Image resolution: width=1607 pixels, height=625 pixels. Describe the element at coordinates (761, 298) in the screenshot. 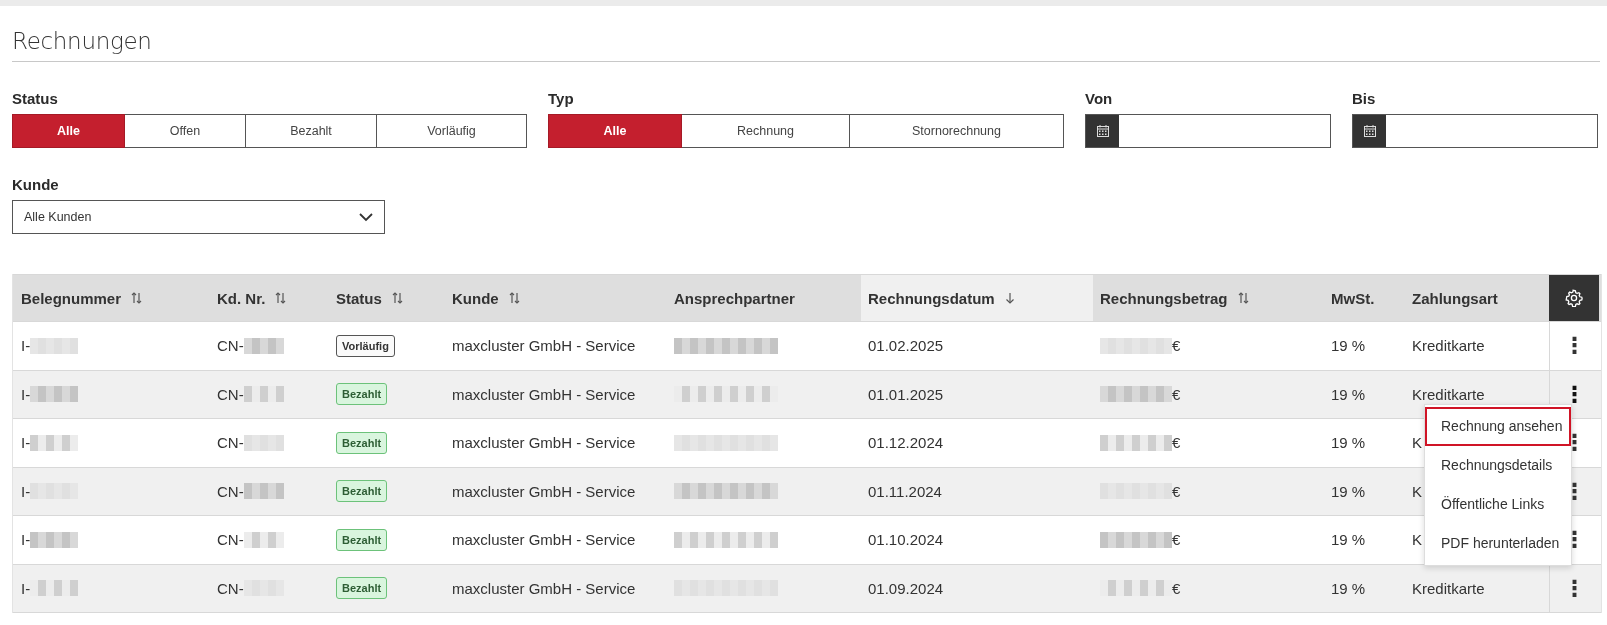

I see `column-header: Ansprechpartner` at that location.